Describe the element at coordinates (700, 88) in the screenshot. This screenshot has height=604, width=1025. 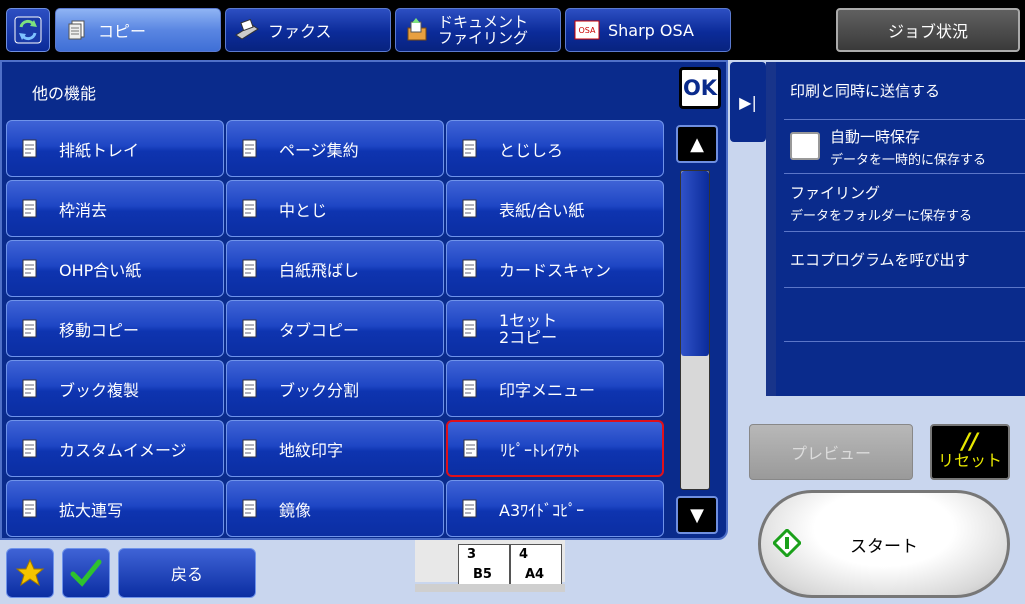
I see `ok-button: OK` at that location.